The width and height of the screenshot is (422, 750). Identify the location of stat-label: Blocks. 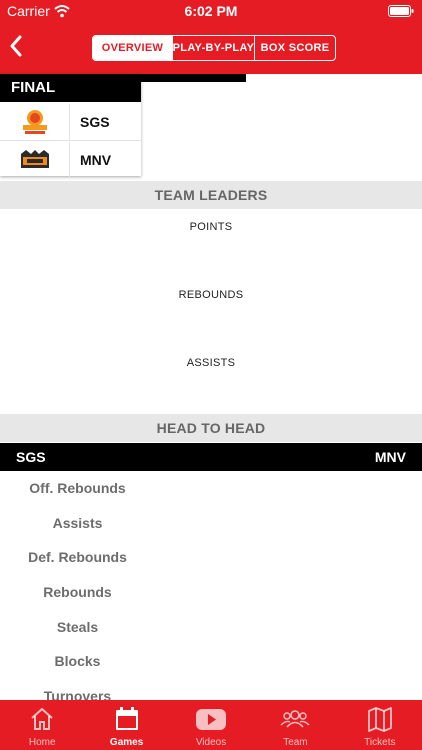
(77, 661).